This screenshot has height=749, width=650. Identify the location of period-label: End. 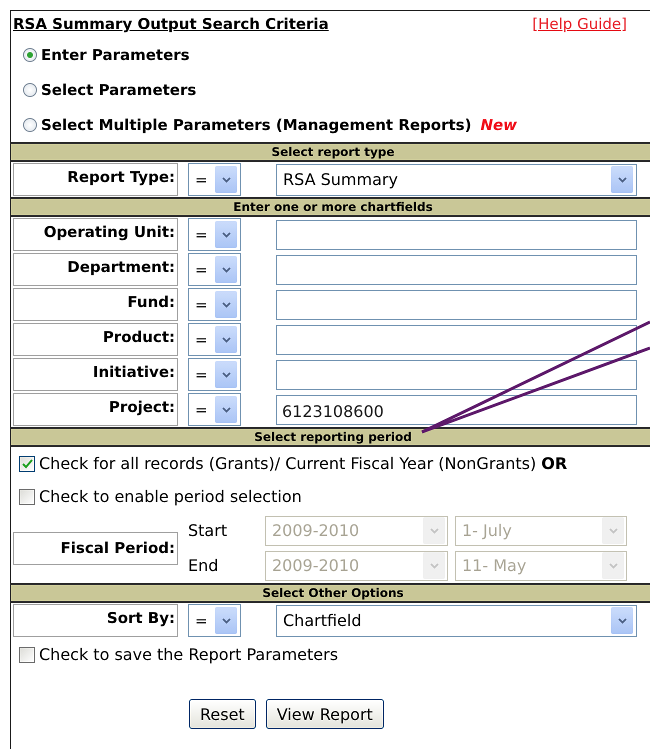
(203, 565).